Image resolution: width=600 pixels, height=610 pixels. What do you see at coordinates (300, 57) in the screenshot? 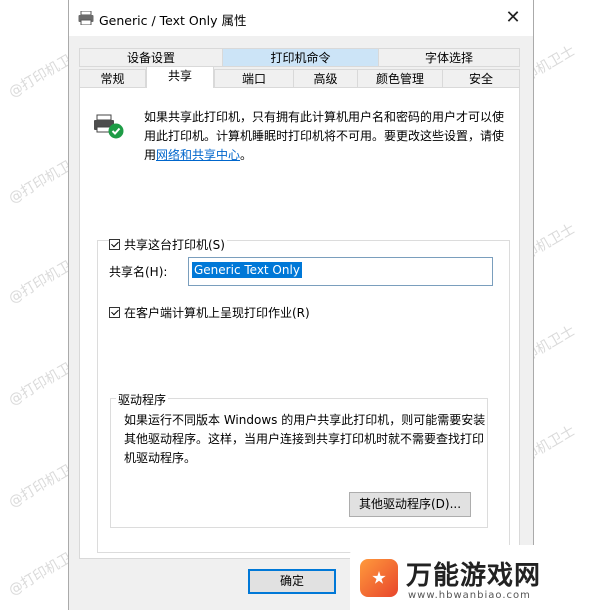
I see `tab-printer-commands: 打印机命令` at bounding box center [300, 57].